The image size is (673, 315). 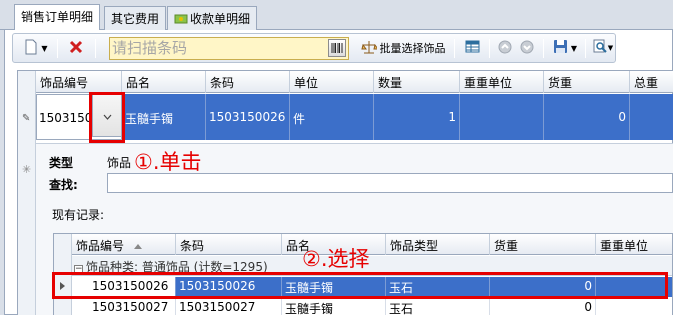 What do you see at coordinates (438, 244) in the screenshot?
I see `column-header-type: 饰品类型` at bounding box center [438, 244].